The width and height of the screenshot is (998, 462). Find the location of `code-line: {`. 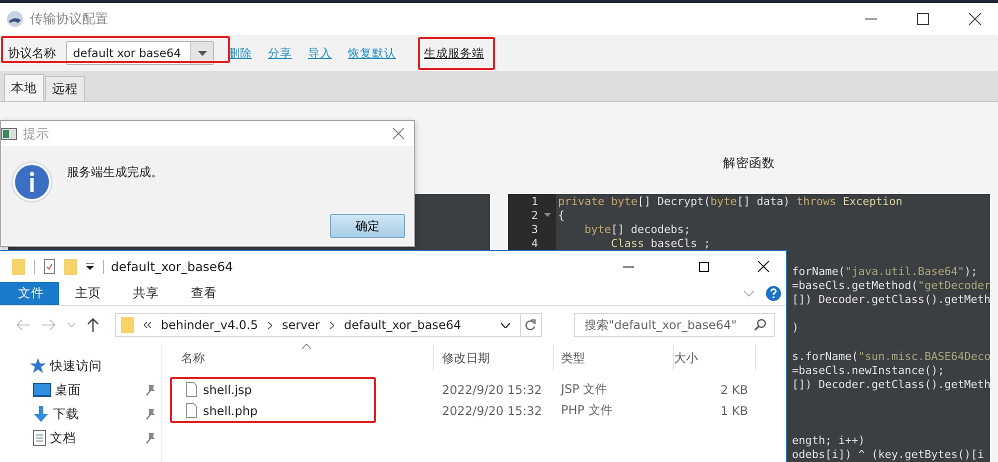

code-line: { is located at coordinates (561, 215).